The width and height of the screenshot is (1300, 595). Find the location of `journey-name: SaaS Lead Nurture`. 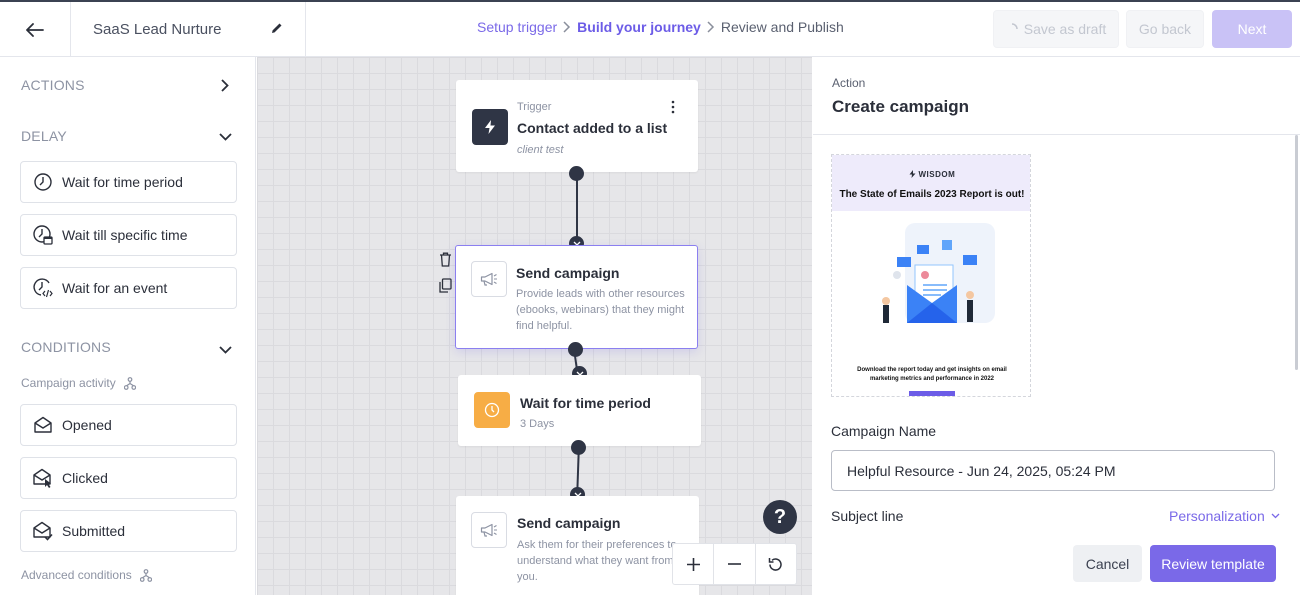

journey-name: SaaS Lead Nurture is located at coordinates (188, 29).